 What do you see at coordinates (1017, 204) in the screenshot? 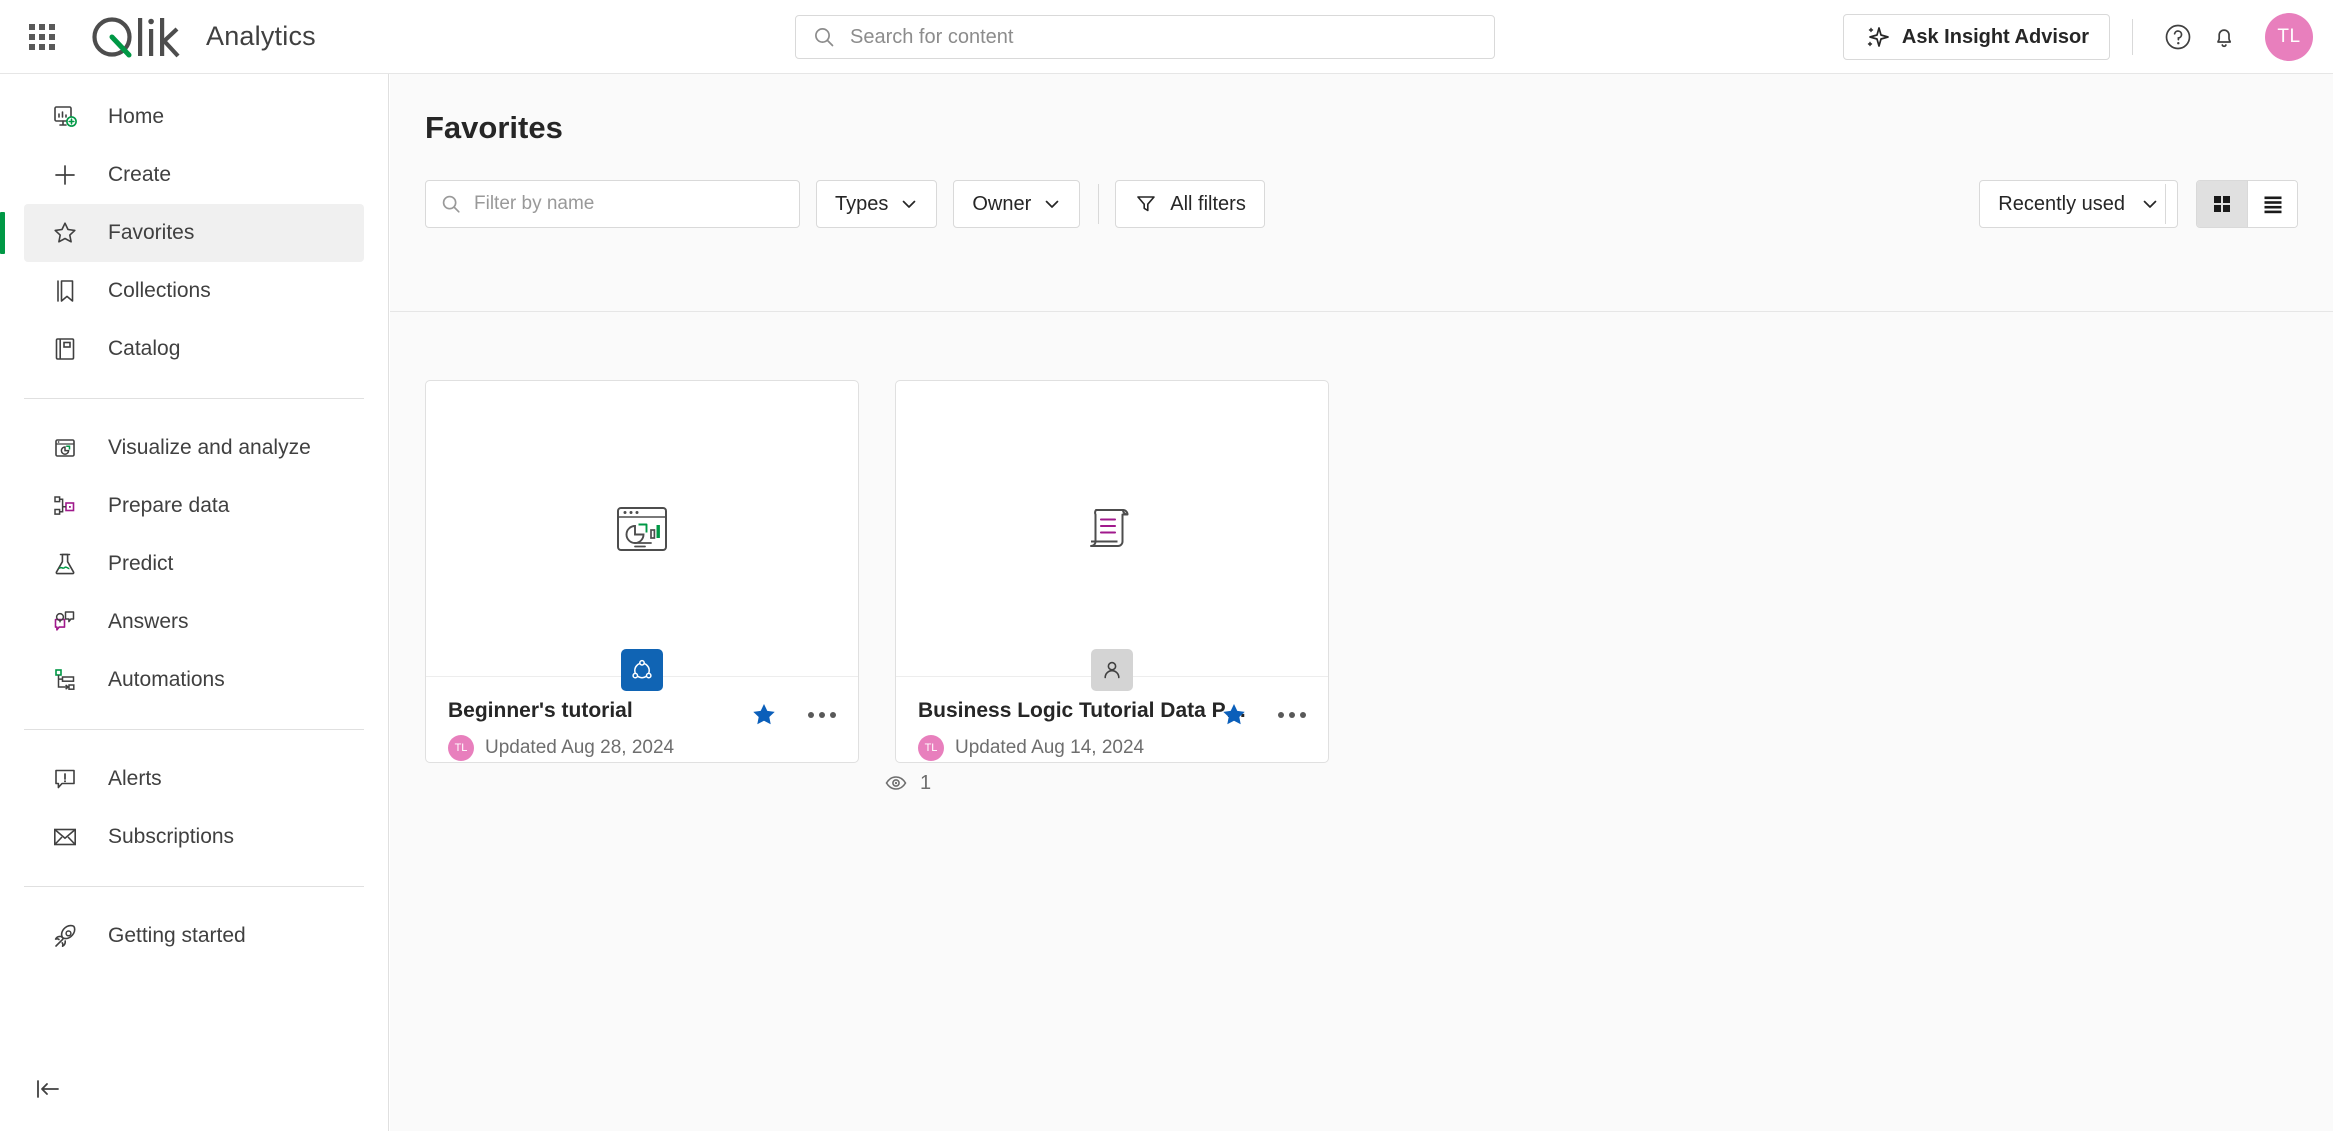
I see `owner-filter-button: Owner` at bounding box center [1017, 204].